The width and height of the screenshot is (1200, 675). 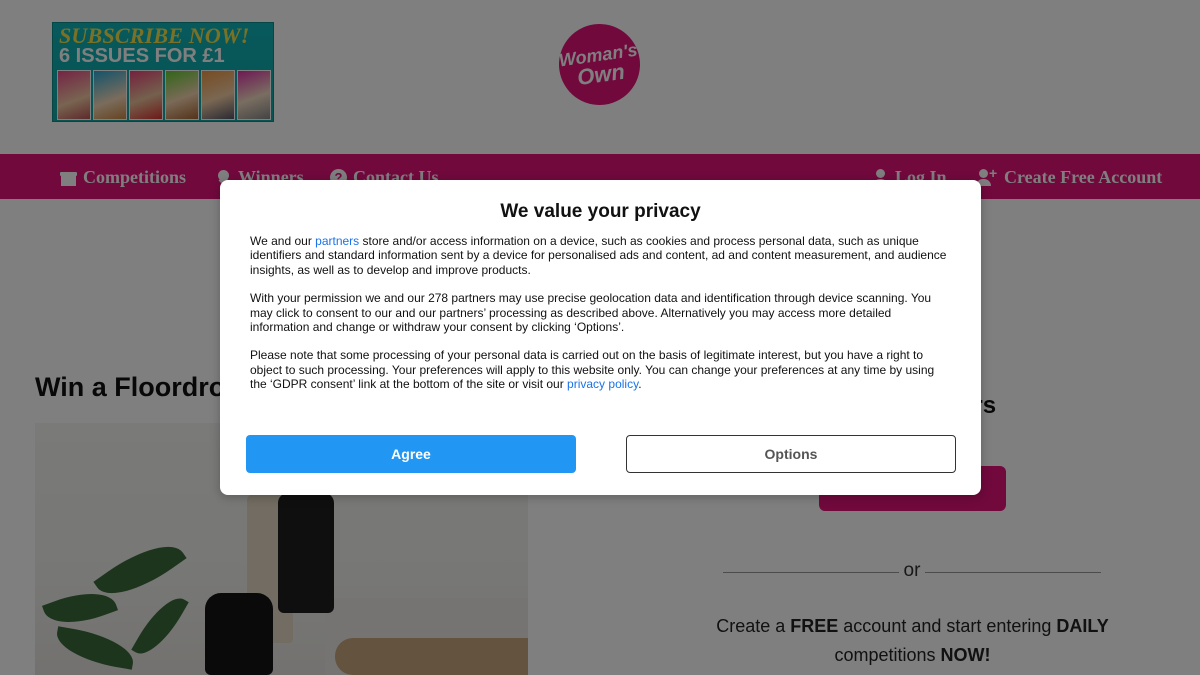 What do you see at coordinates (337, 241) in the screenshot?
I see `partners-link: partners` at bounding box center [337, 241].